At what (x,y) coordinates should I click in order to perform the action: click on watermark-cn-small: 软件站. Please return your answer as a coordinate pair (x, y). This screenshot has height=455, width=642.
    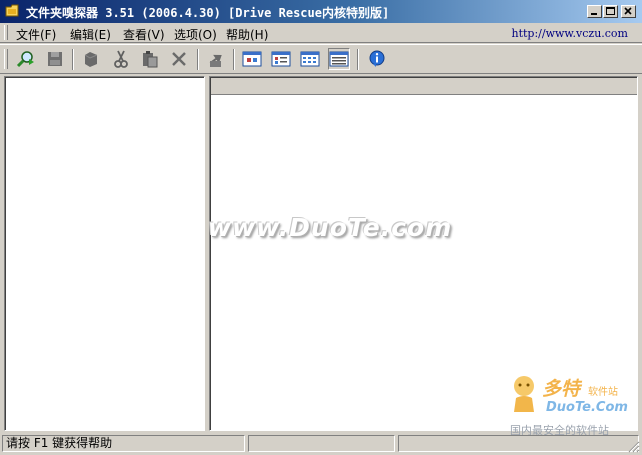
    Looking at the image, I should click on (603, 392).